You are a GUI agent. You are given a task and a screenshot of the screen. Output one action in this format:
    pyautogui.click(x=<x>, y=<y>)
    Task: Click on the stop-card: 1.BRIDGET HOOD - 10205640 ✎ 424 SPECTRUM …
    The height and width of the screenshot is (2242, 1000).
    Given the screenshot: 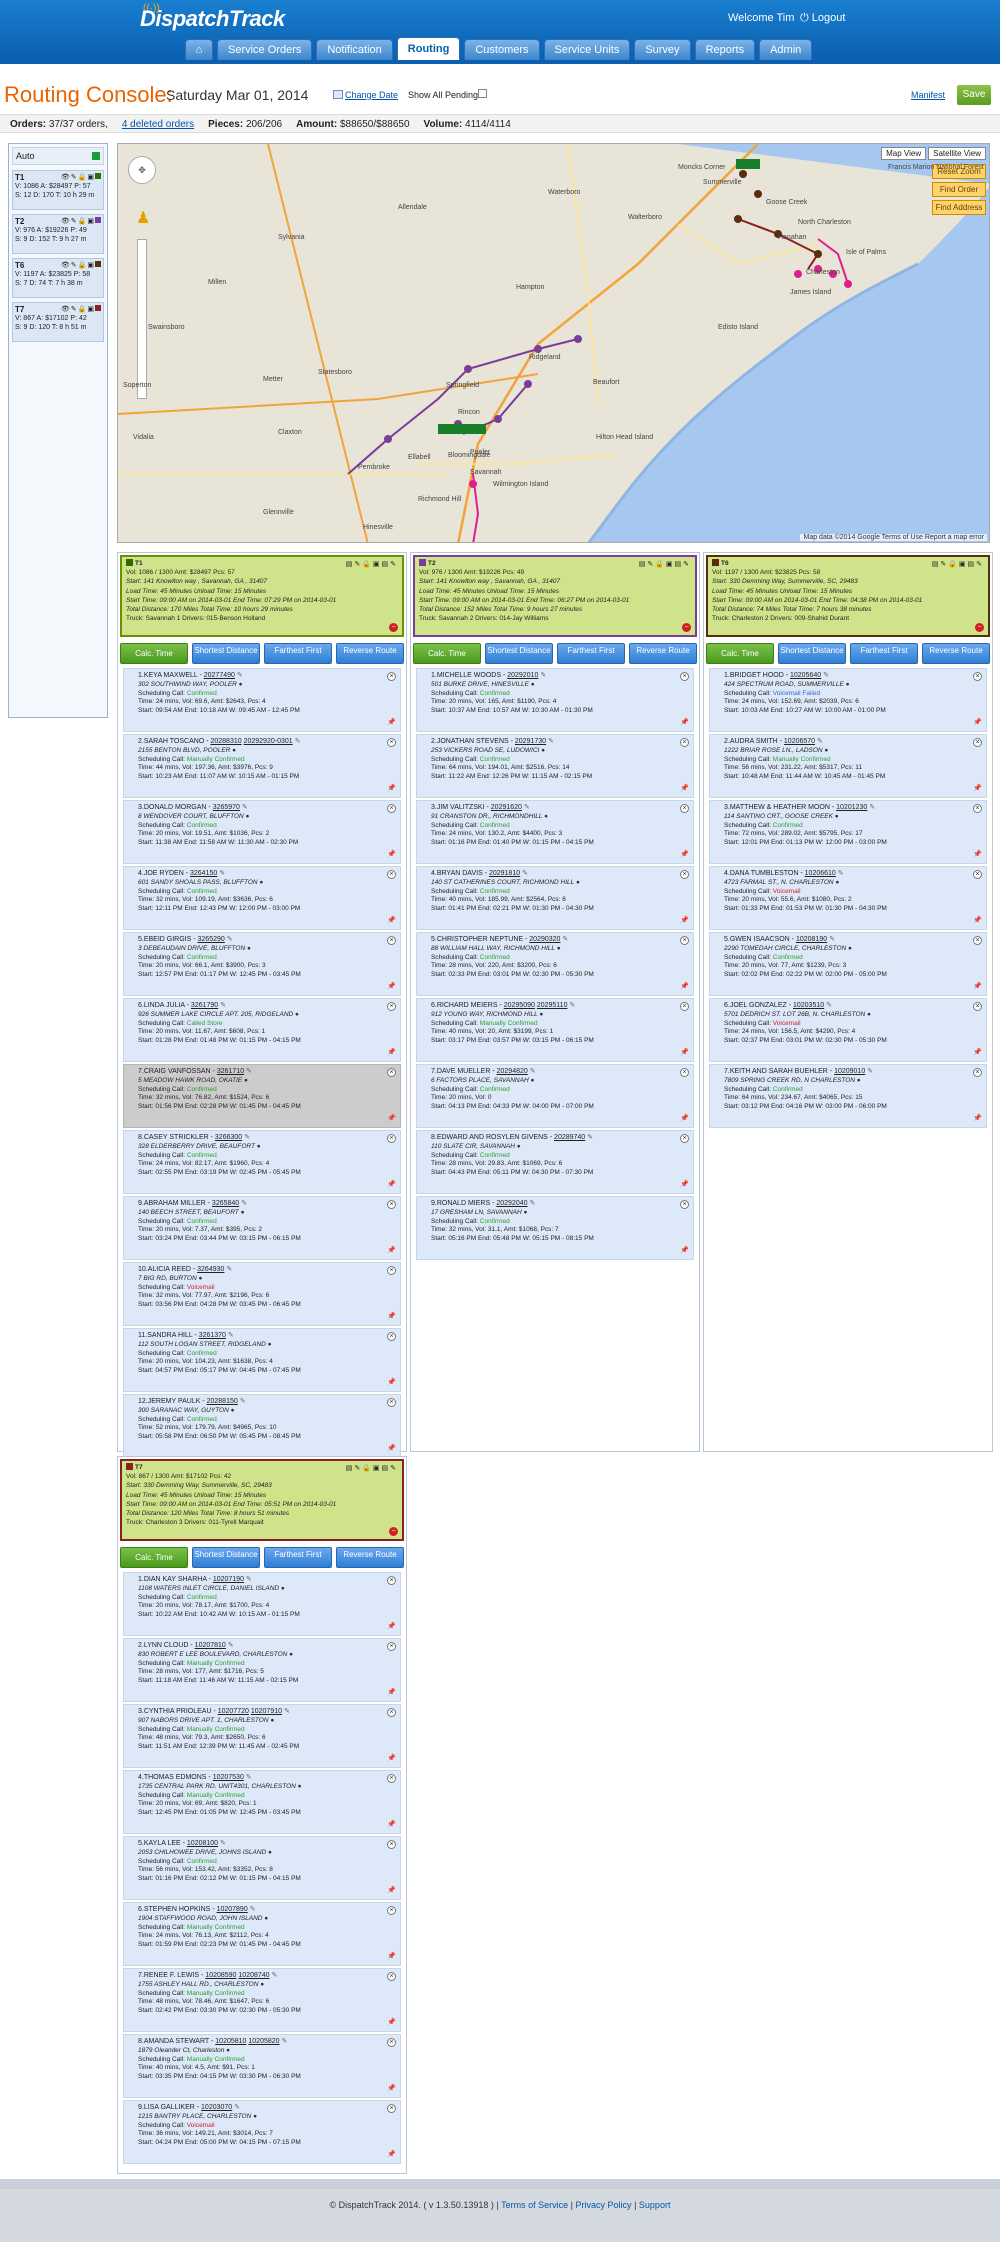 What is the action you would take?
    pyautogui.click(x=848, y=700)
    